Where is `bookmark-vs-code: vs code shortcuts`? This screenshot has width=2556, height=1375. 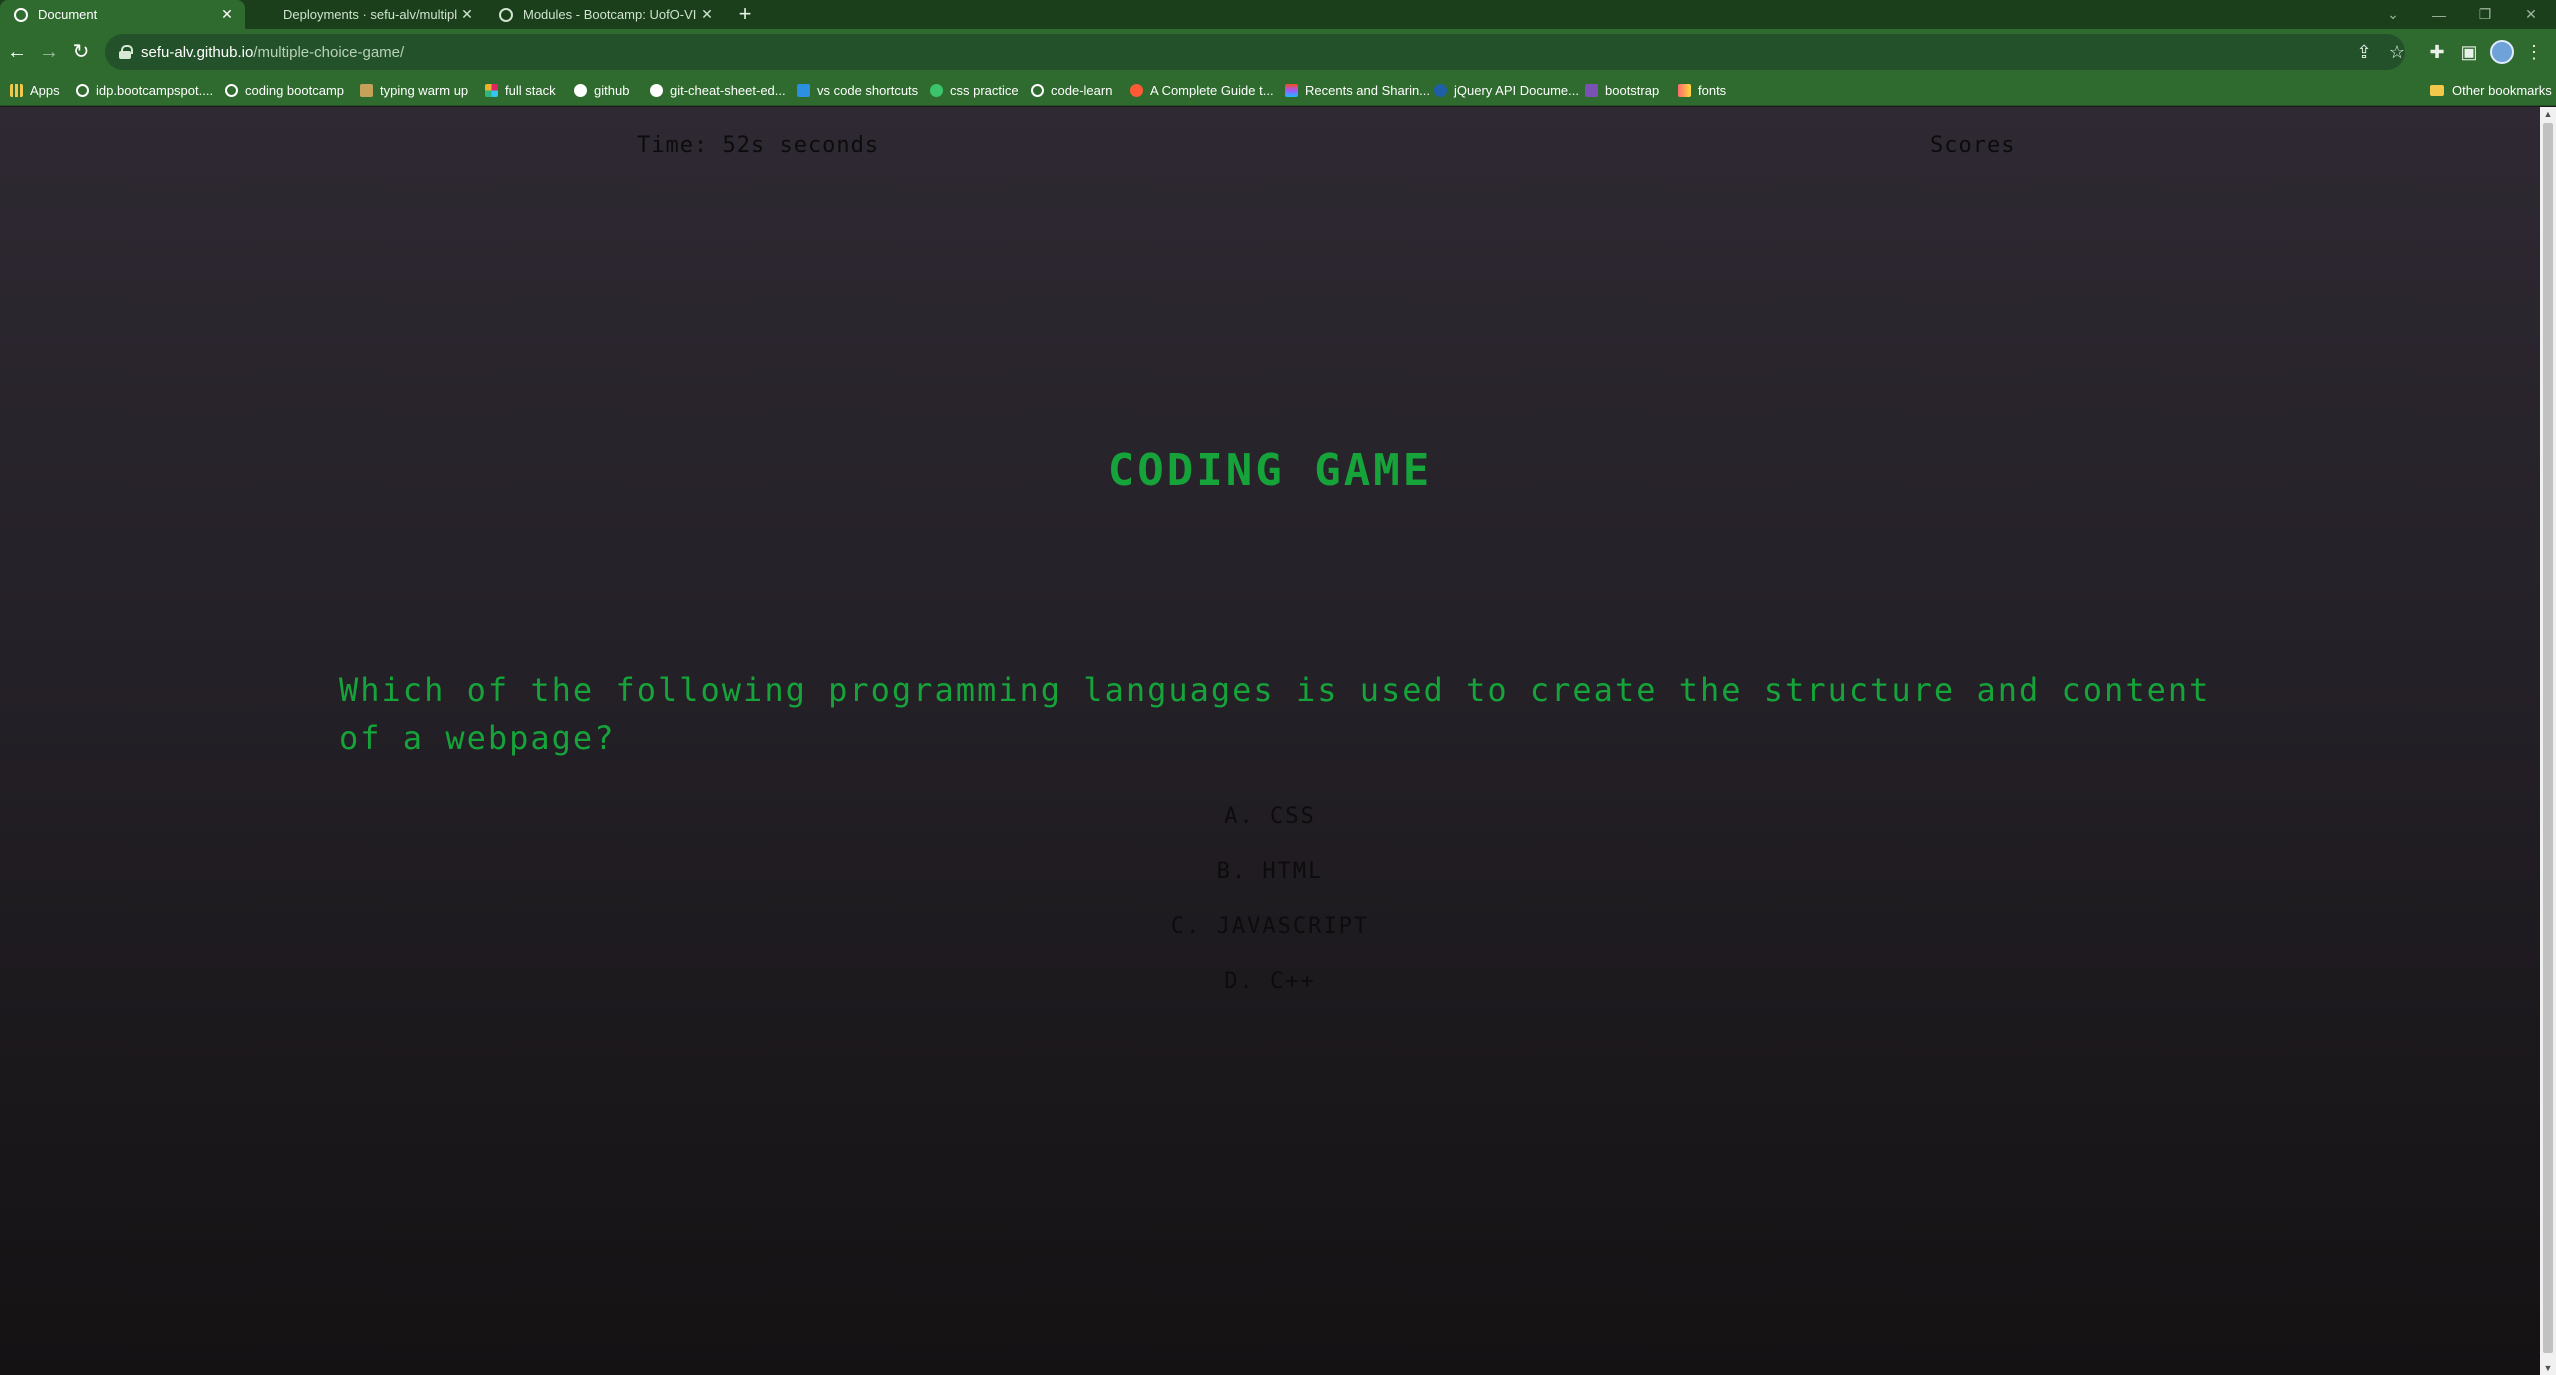 bookmark-vs-code: vs code shortcuts is located at coordinates (857, 90).